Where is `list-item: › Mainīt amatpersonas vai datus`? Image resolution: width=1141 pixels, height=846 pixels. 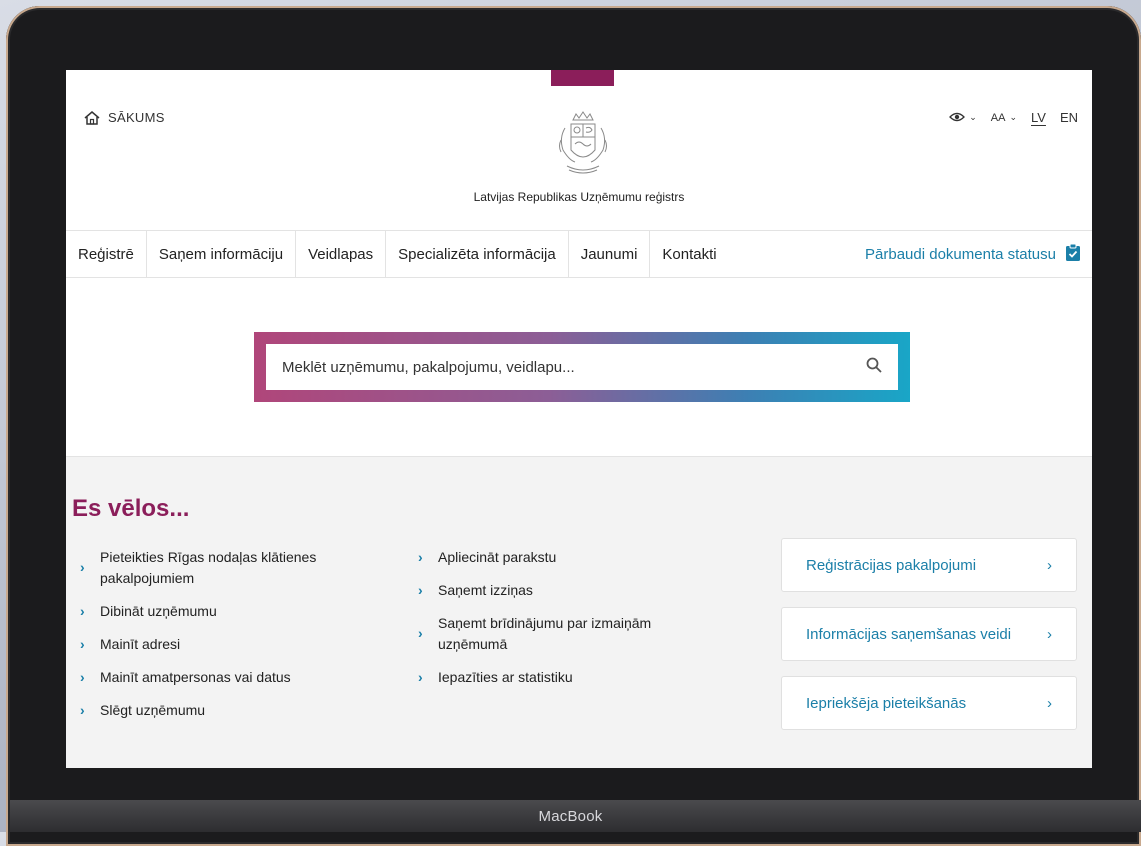 list-item: › Mainīt amatpersonas vai datus is located at coordinates (230, 677).